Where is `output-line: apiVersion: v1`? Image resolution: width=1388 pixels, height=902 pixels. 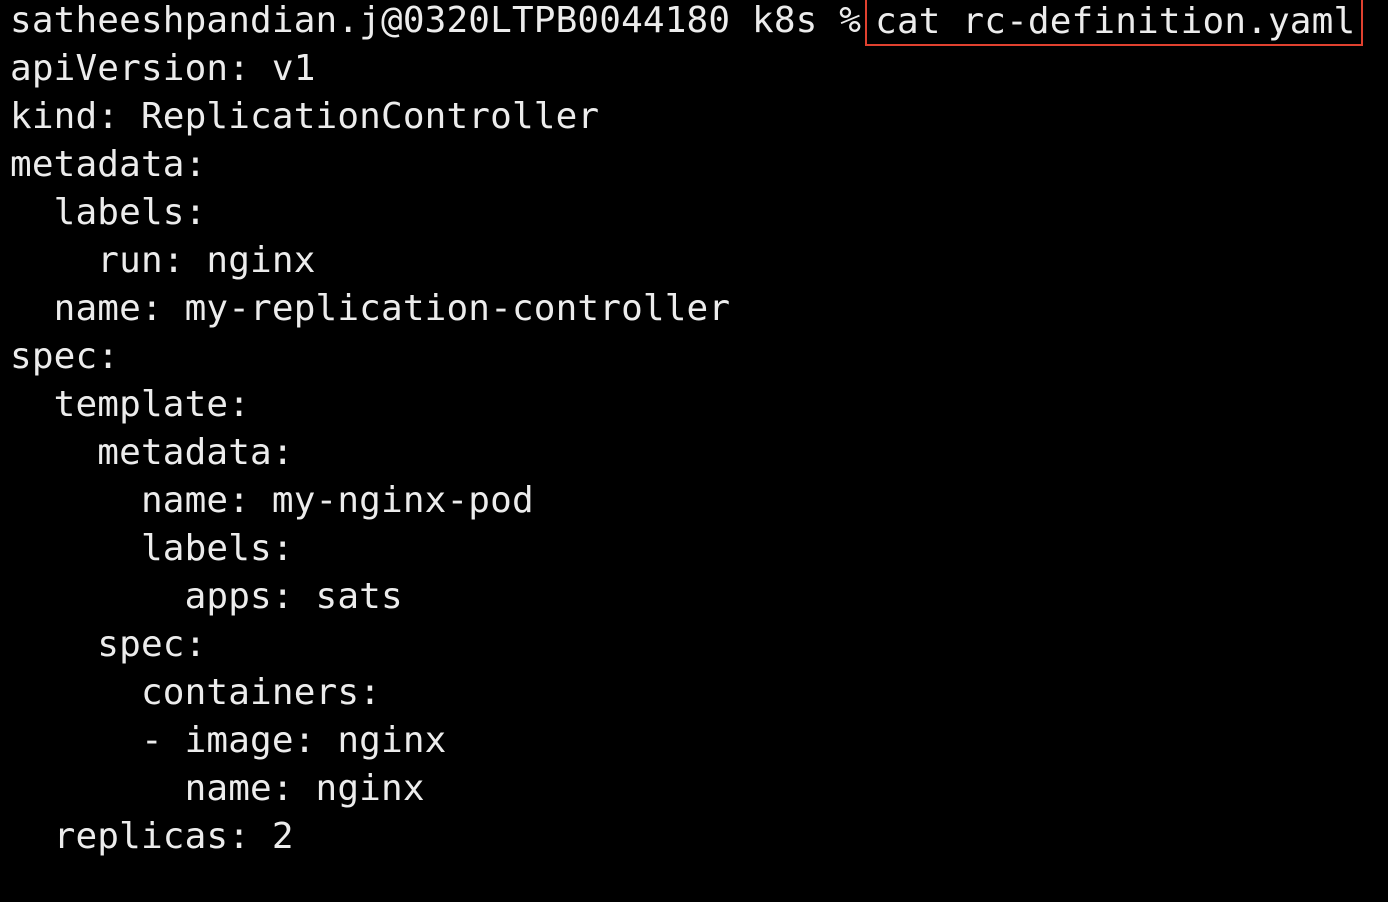
output-line: apiVersion: v1 is located at coordinates (163, 68).